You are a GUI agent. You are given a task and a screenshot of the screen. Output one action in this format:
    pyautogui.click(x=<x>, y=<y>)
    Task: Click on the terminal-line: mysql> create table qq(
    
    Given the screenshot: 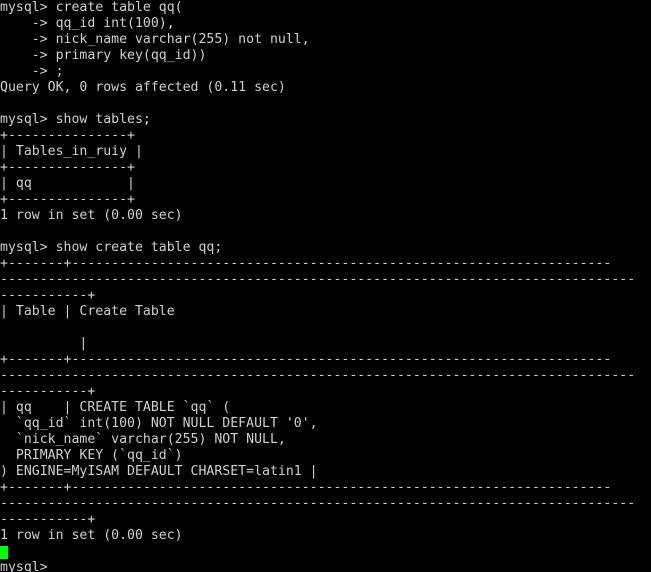 What is the action you would take?
    pyautogui.click(x=91, y=7)
    